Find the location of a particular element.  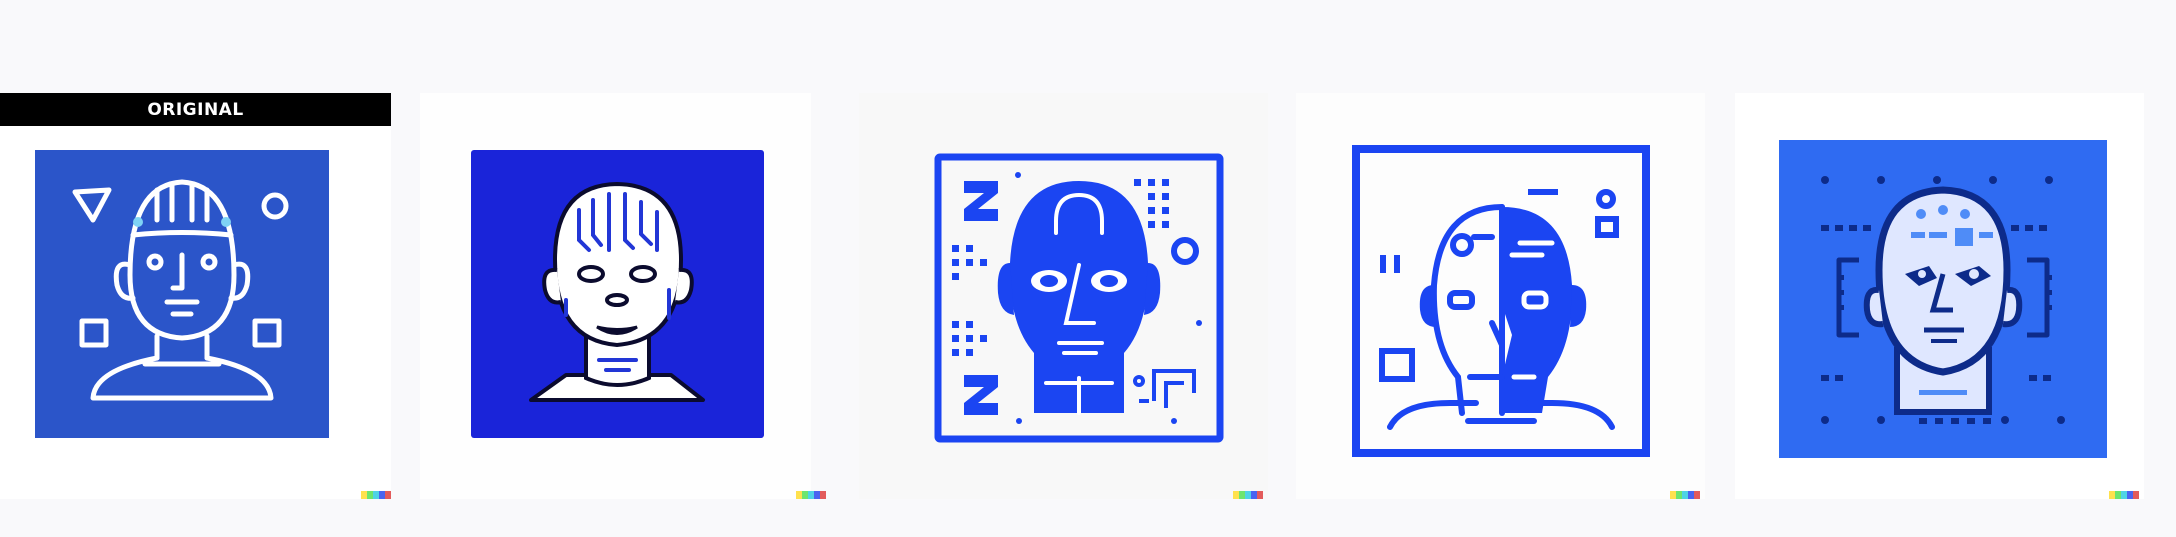

robot-head-dotted-icon is located at coordinates (1943, 299).